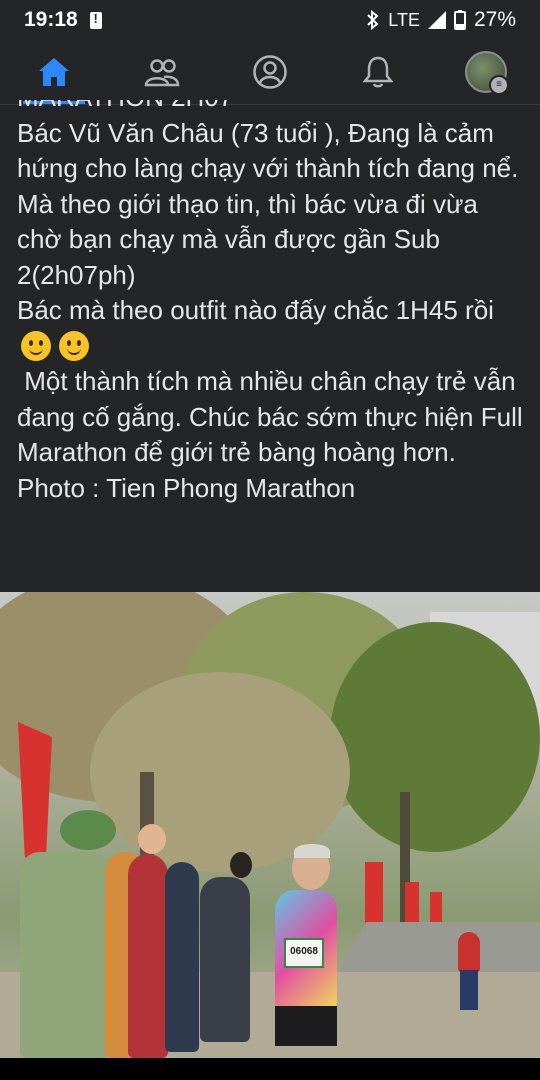 The image size is (540, 1080). Describe the element at coordinates (469, 952) in the screenshot. I see `background-runner` at that location.